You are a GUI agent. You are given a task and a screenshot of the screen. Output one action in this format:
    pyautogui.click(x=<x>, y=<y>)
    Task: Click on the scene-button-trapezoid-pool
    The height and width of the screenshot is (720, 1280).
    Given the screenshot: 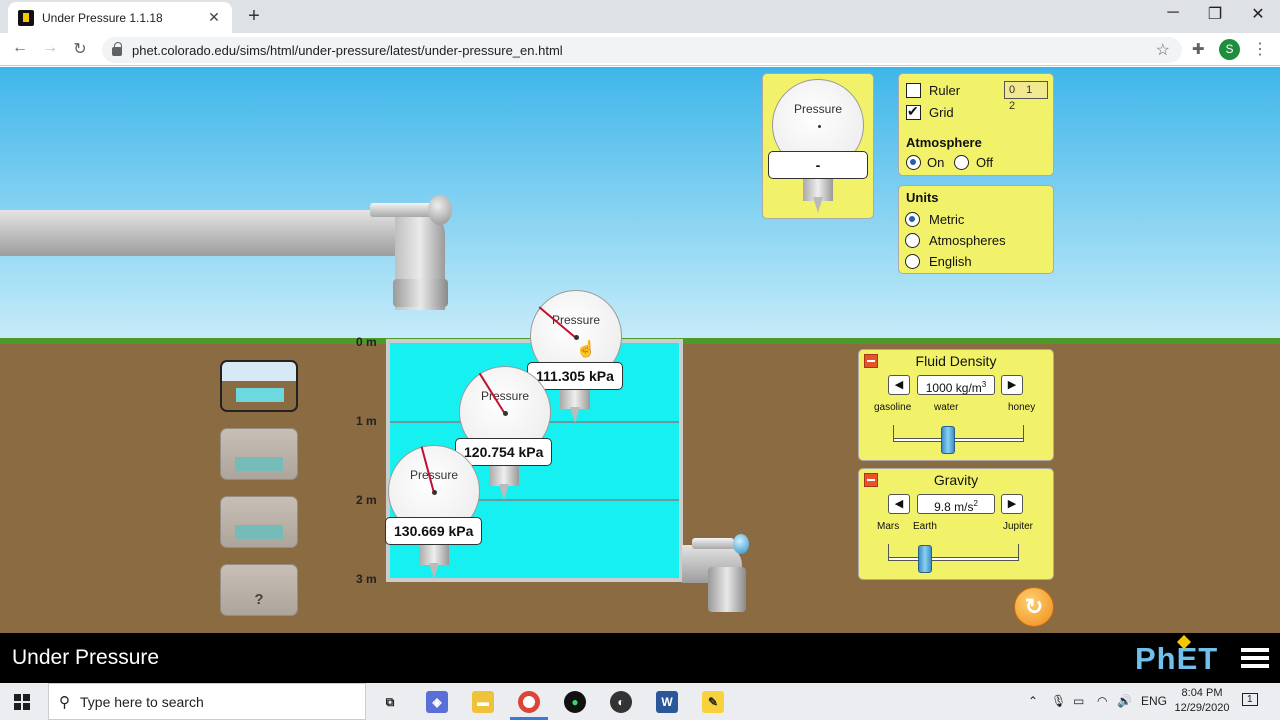 What is the action you would take?
    pyautogui.click(x=259, y=454)
    